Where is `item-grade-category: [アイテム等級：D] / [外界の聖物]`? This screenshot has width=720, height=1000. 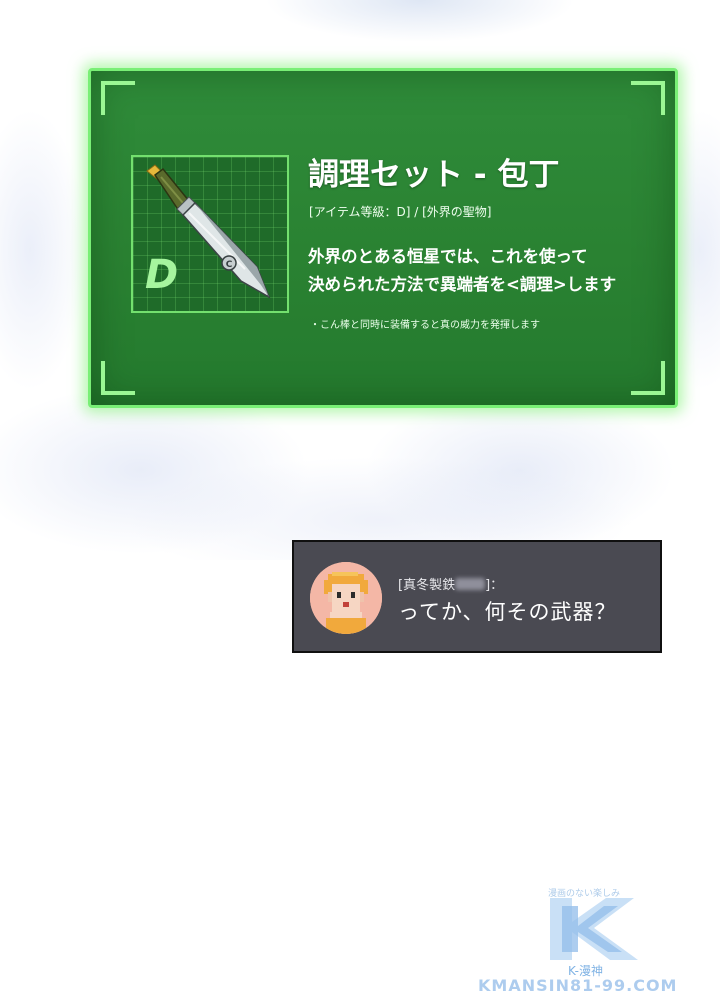
item-grade-category: [アイテム等級：D] / [外界の聖物] is located at coordinates (400, 212).